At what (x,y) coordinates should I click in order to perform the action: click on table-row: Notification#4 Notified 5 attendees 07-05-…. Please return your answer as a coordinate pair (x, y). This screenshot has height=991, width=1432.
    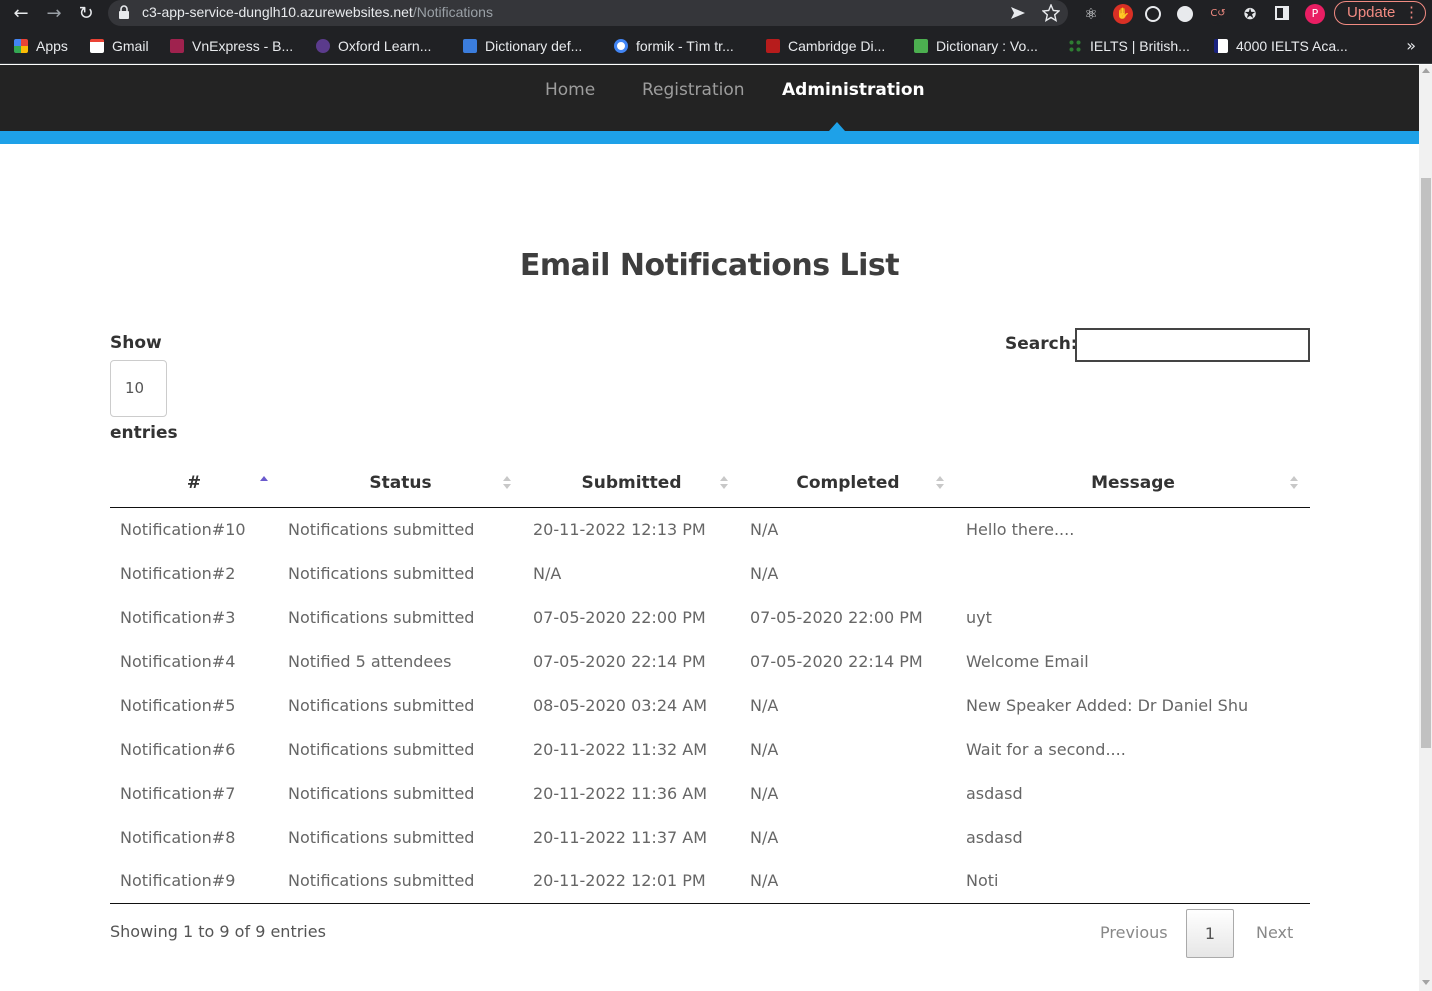
    Looking at the image, I should click on (710, 661).